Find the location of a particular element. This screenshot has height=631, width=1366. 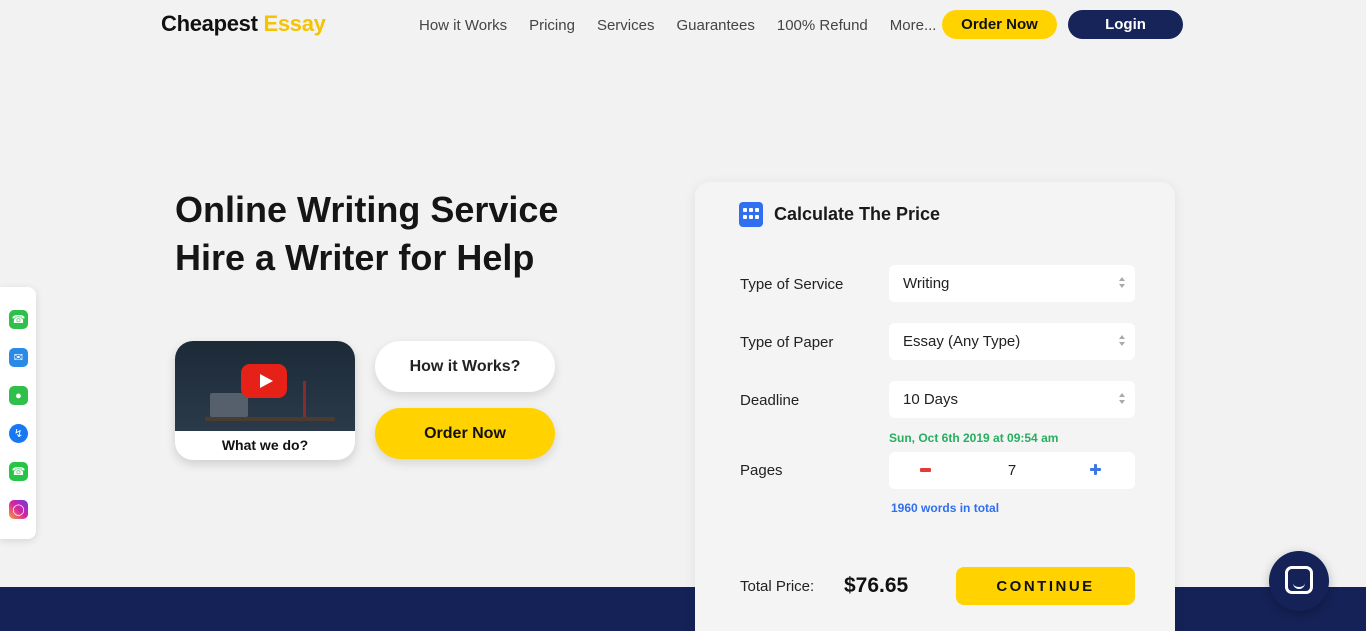

nav-refund: 100% Refund is located at coordinates (822, 25).